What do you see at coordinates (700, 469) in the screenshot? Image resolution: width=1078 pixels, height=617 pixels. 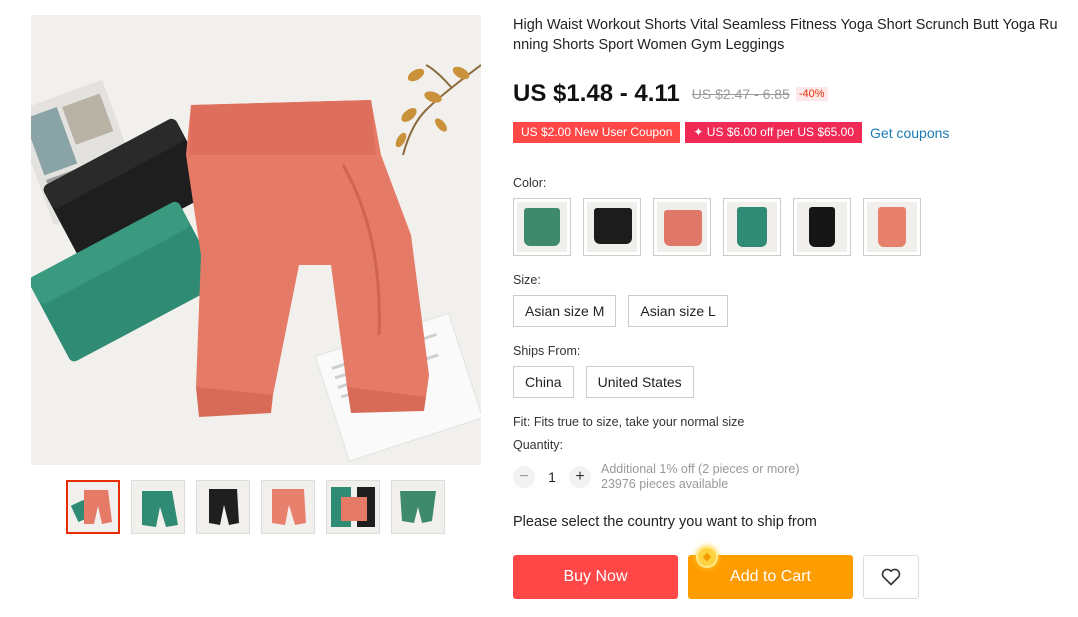 I see `bulk-discount-text: Additional 1% off (2 pieces or more)` at bounding box center [700, 469].